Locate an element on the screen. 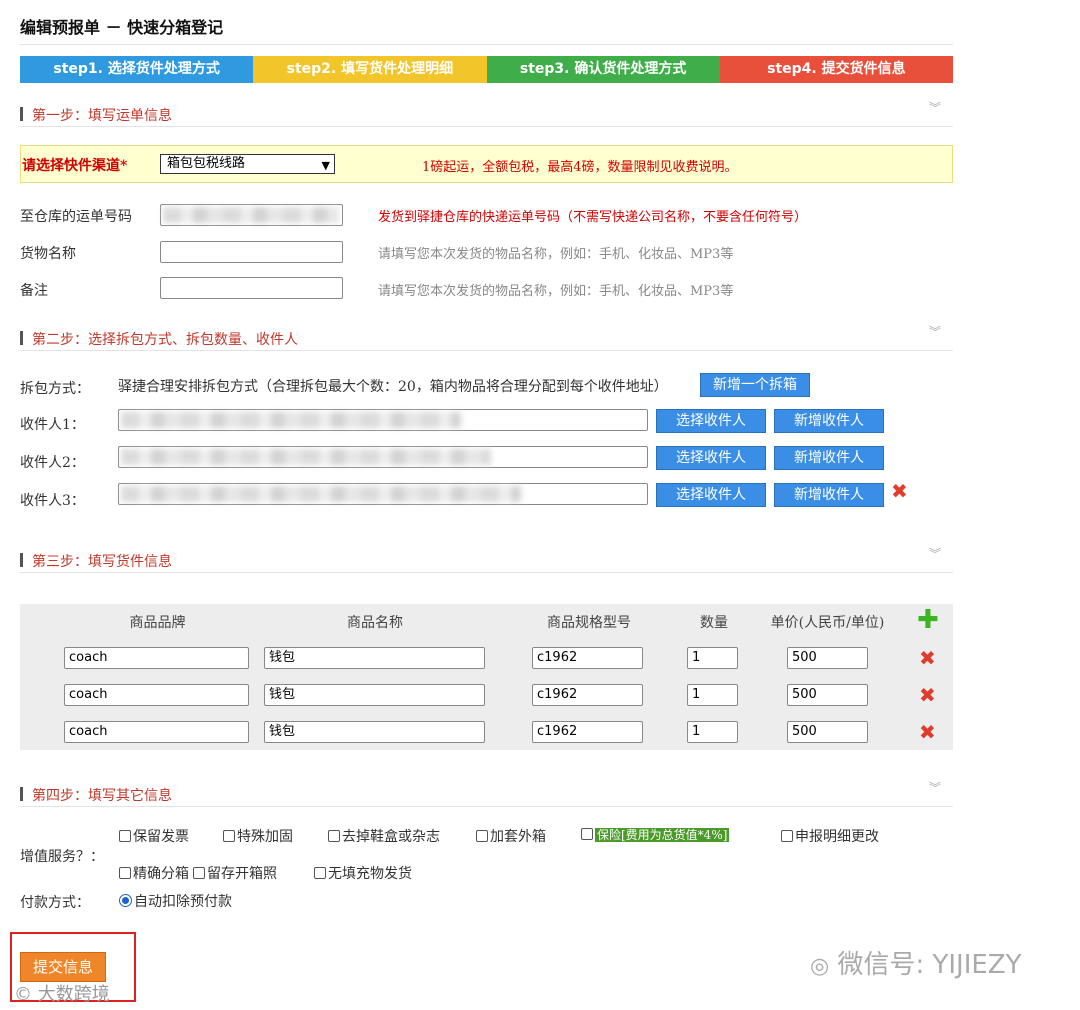 The width and height of the screenshot is (1080, 1010). recipient-1-input is located at coordinates (383, 420).